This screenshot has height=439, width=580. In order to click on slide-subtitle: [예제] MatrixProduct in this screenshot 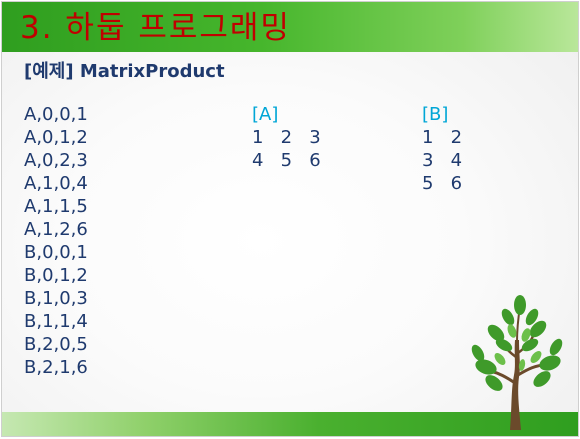, I will do `click(124, 71)`.